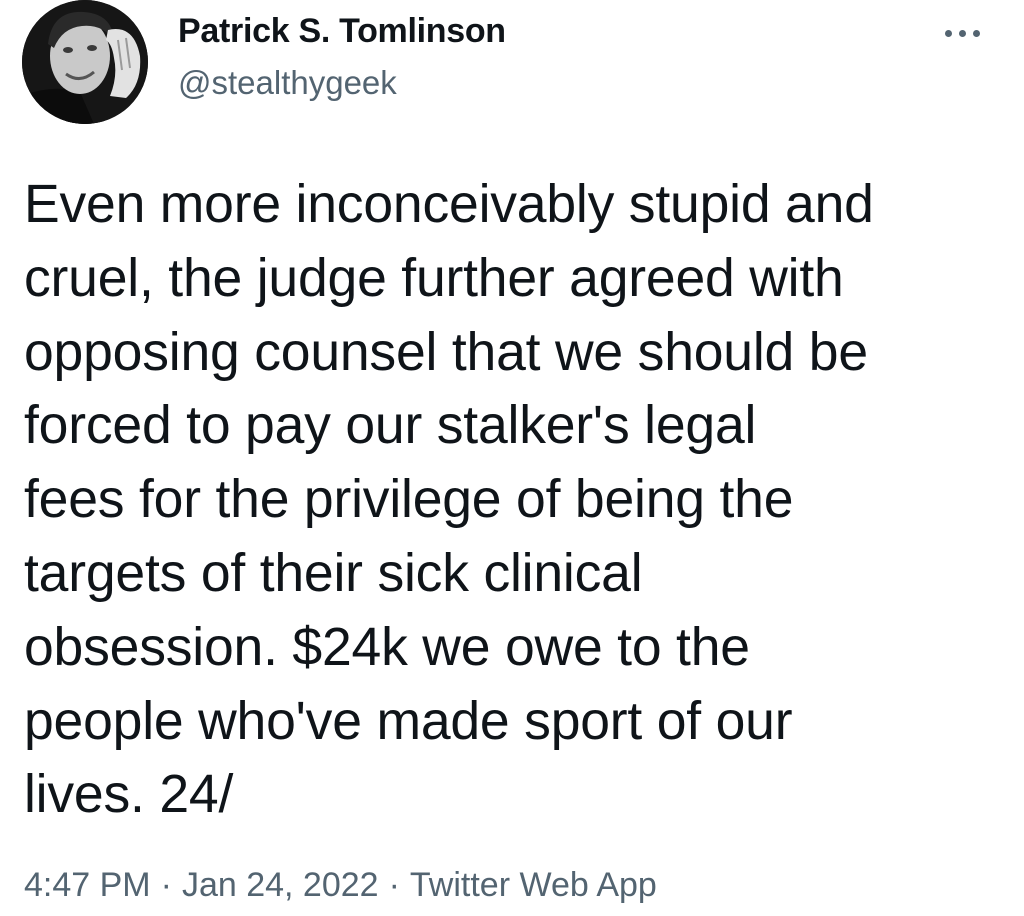 Image resolution: width=1024 pixels, height=916 pixels. What do you see at coordinates (280, 885) in the screenshot?
I see `tweet-date: Jan 24, 2022` at bounding box center [280, 885].